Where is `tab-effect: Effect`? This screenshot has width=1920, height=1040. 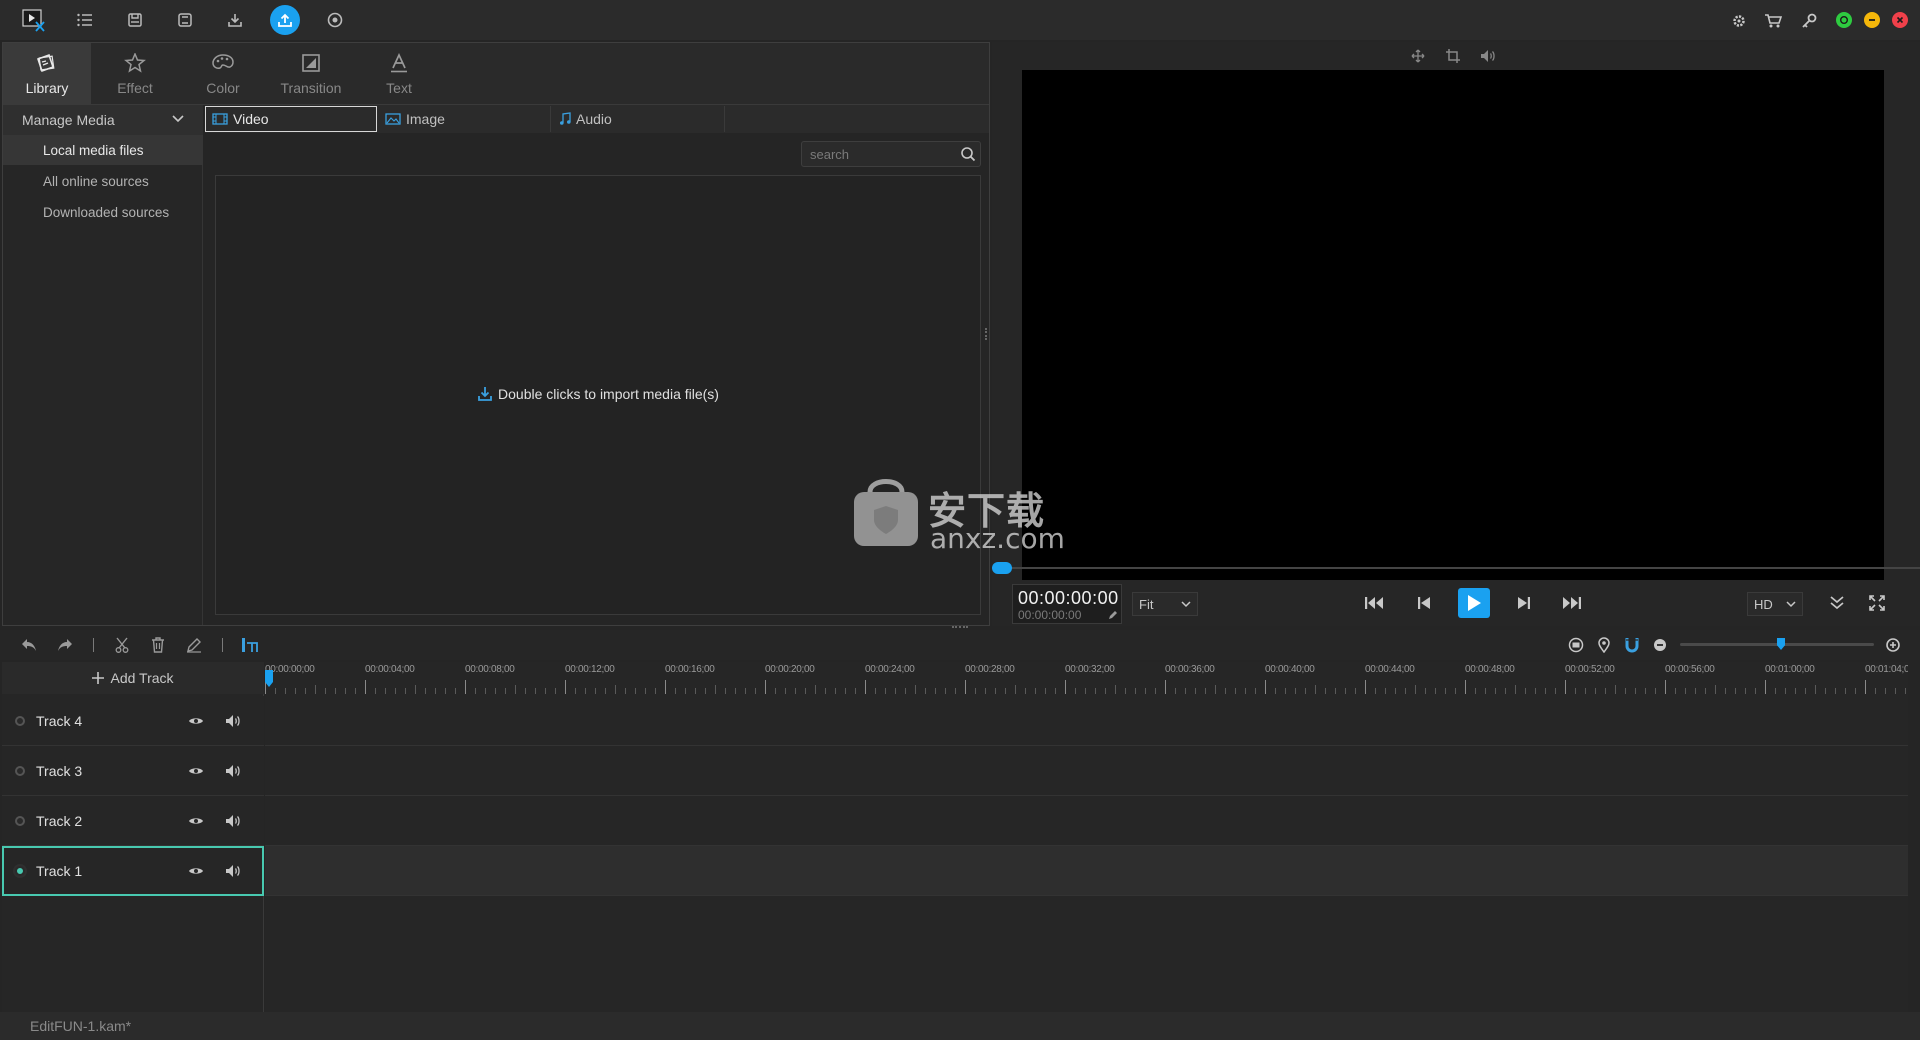 tab-effect: Effect is located at coordinates (135, 74).